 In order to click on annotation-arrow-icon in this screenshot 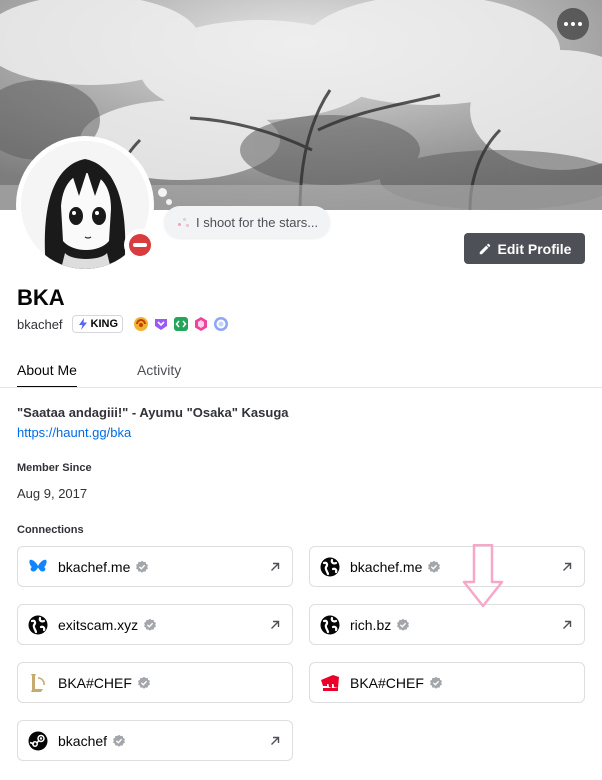, I will do `click(483, 576)`.